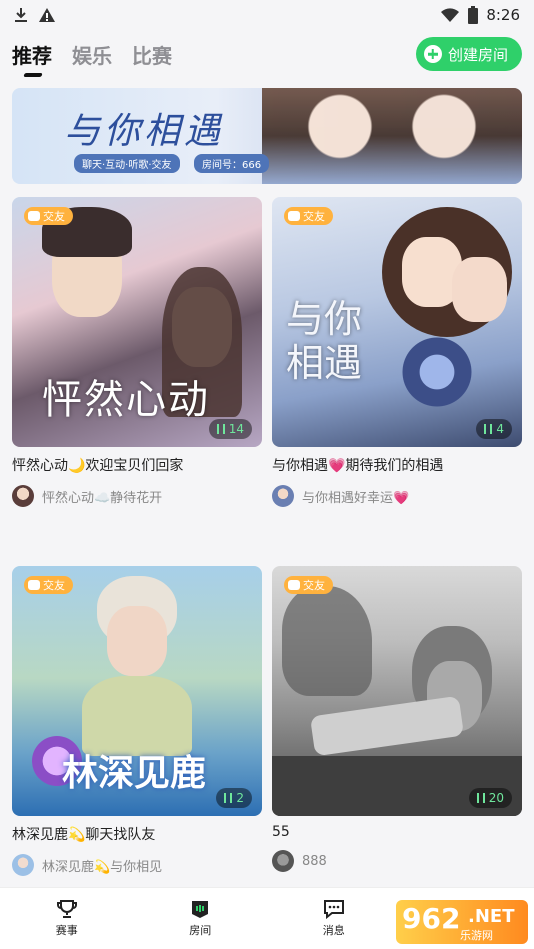 The image size is (534, 949). What do you see at coordinates (230, 429) in the screenshot?
I see `listener-count: 14` at bounding box center [230, 429].